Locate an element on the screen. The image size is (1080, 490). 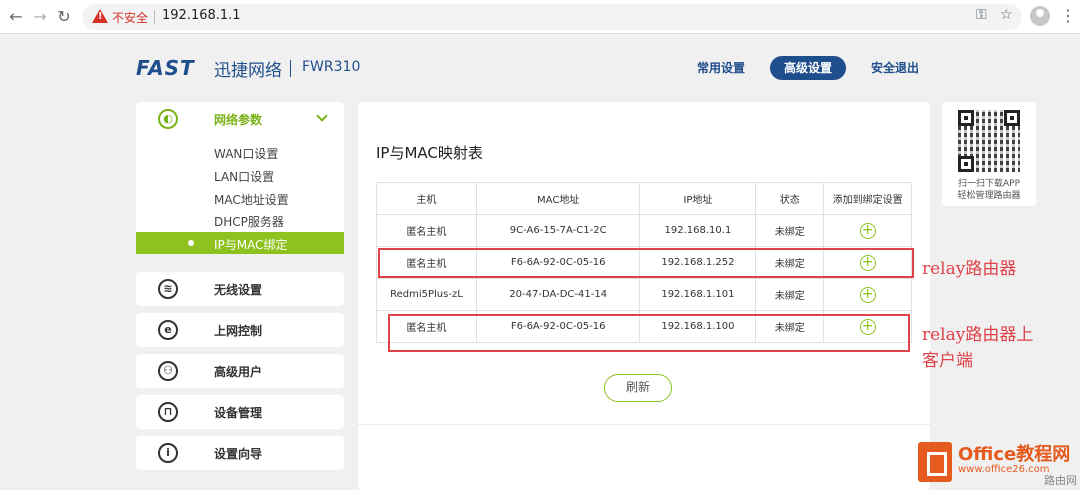
highlight-relay-router-row is located at coordinates (646, 263).